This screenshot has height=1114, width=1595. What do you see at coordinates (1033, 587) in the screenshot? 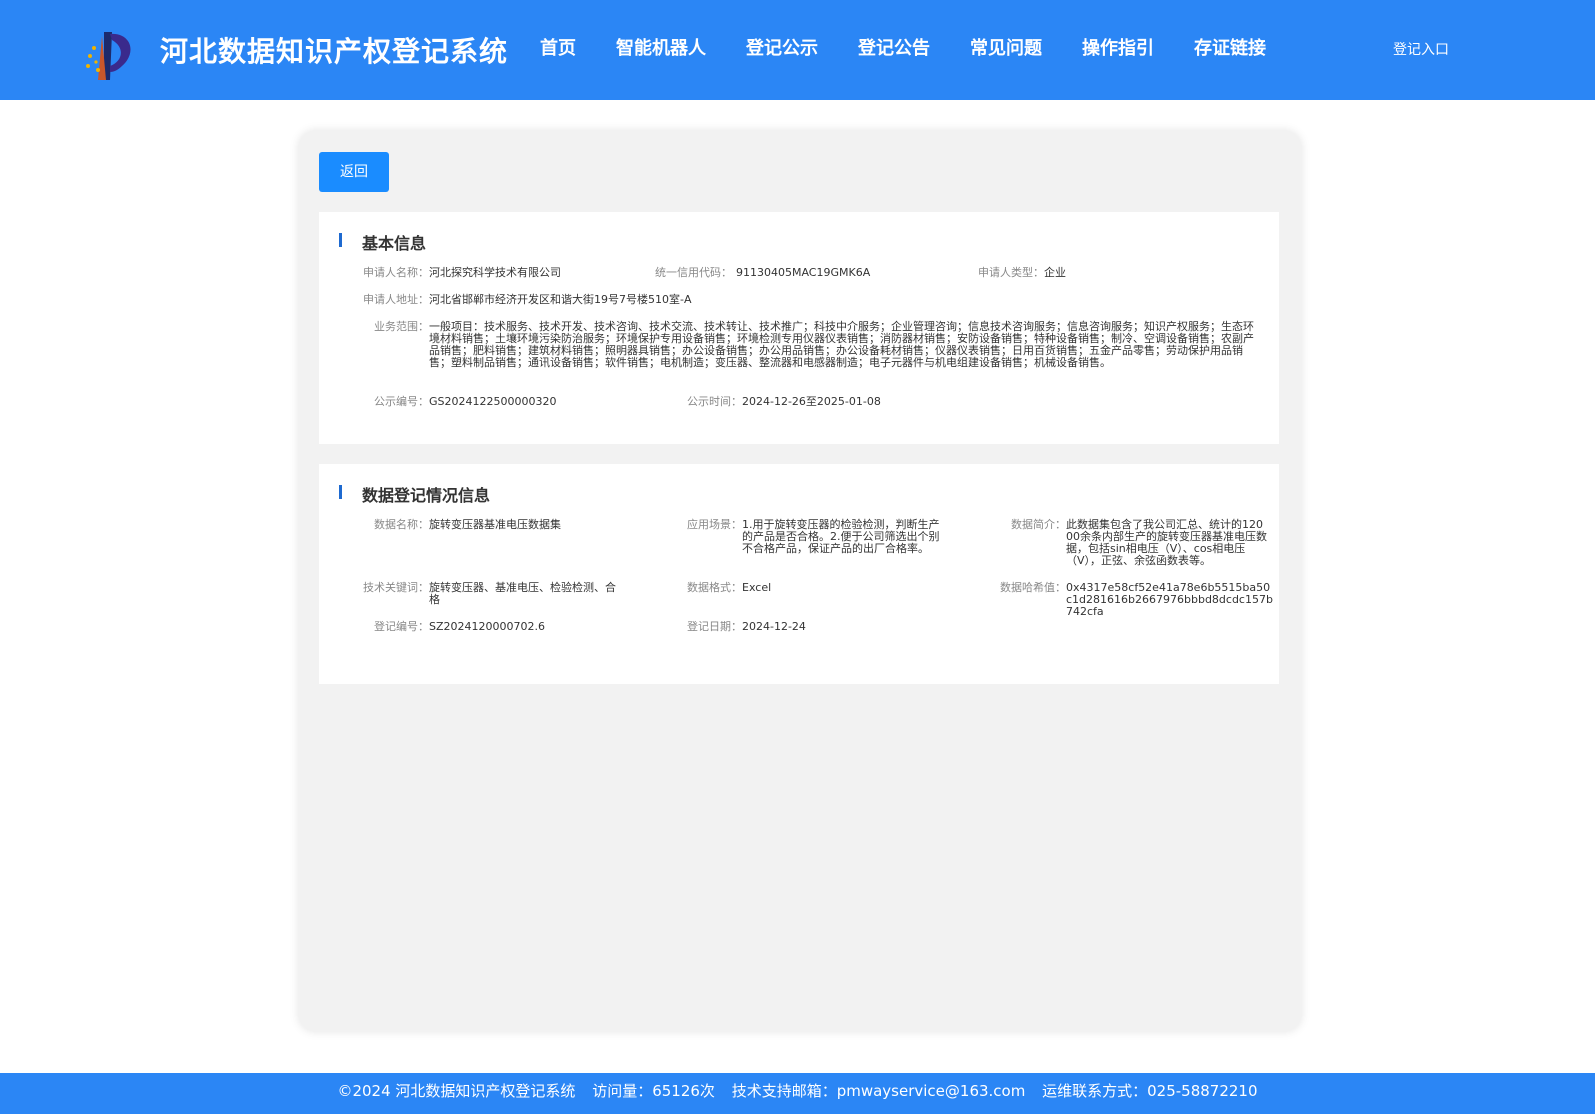
I see `hash-label: 数据哈希值：` at bounding box center [1033, 587].